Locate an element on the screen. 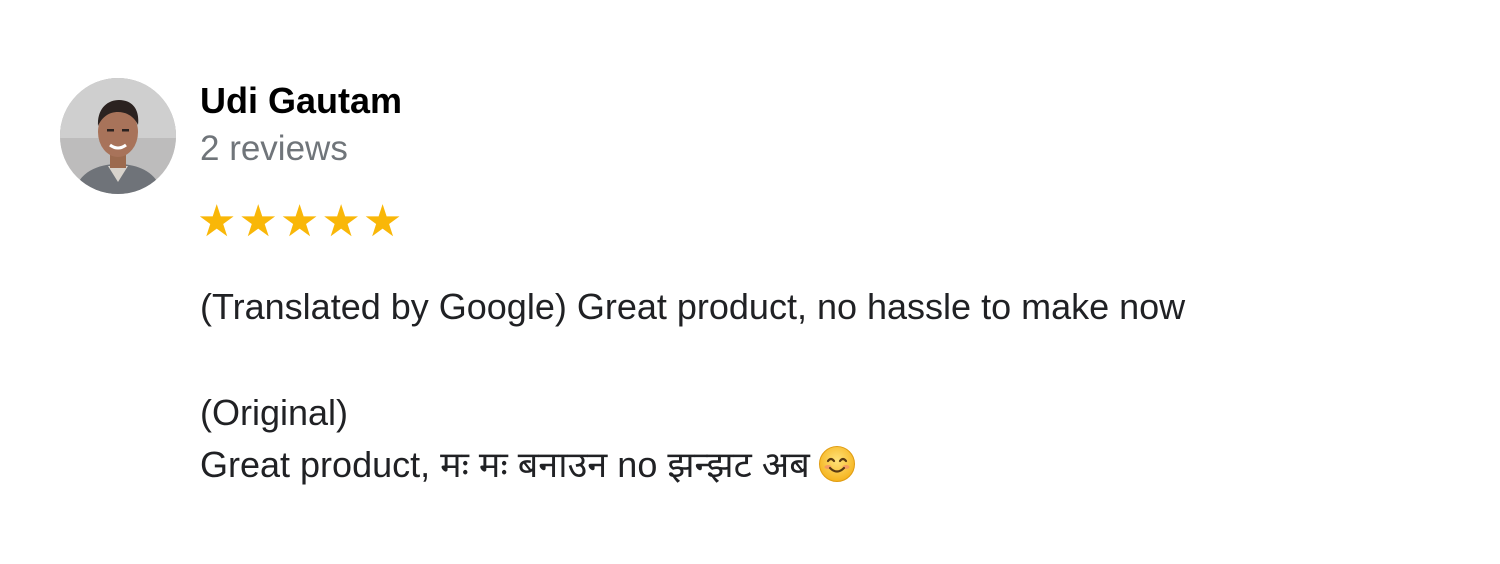  avatar-photo is located at coordinates (118, 136).